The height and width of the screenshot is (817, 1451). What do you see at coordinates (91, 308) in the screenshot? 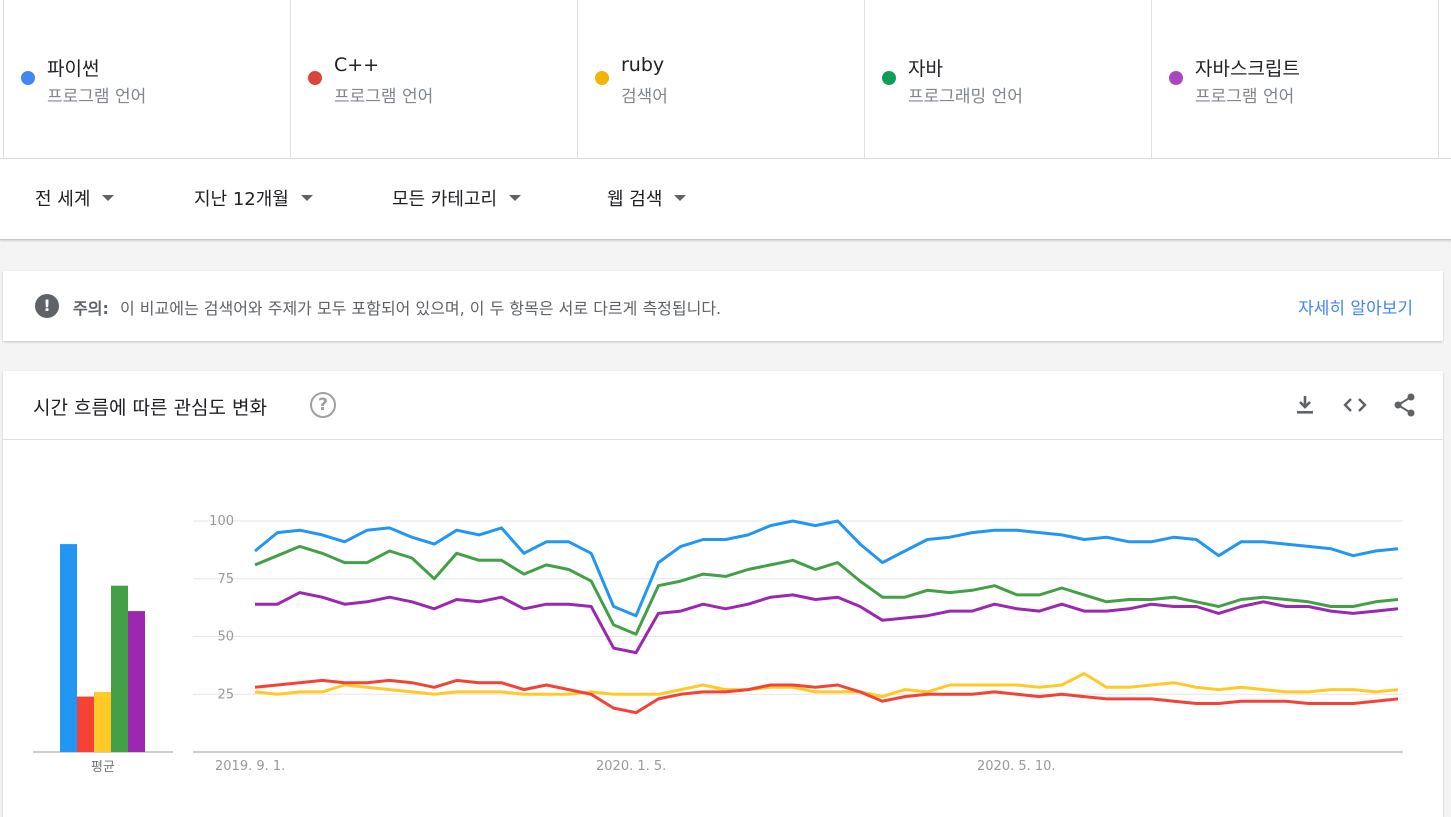
I see `notice-label: 주의:` at bounding box center [91, 308].